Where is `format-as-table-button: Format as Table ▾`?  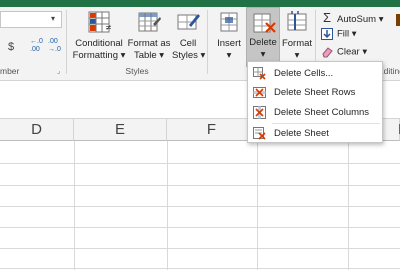
format-as-table-button: Format as Table ▾ is located at coordinates (149, 38).